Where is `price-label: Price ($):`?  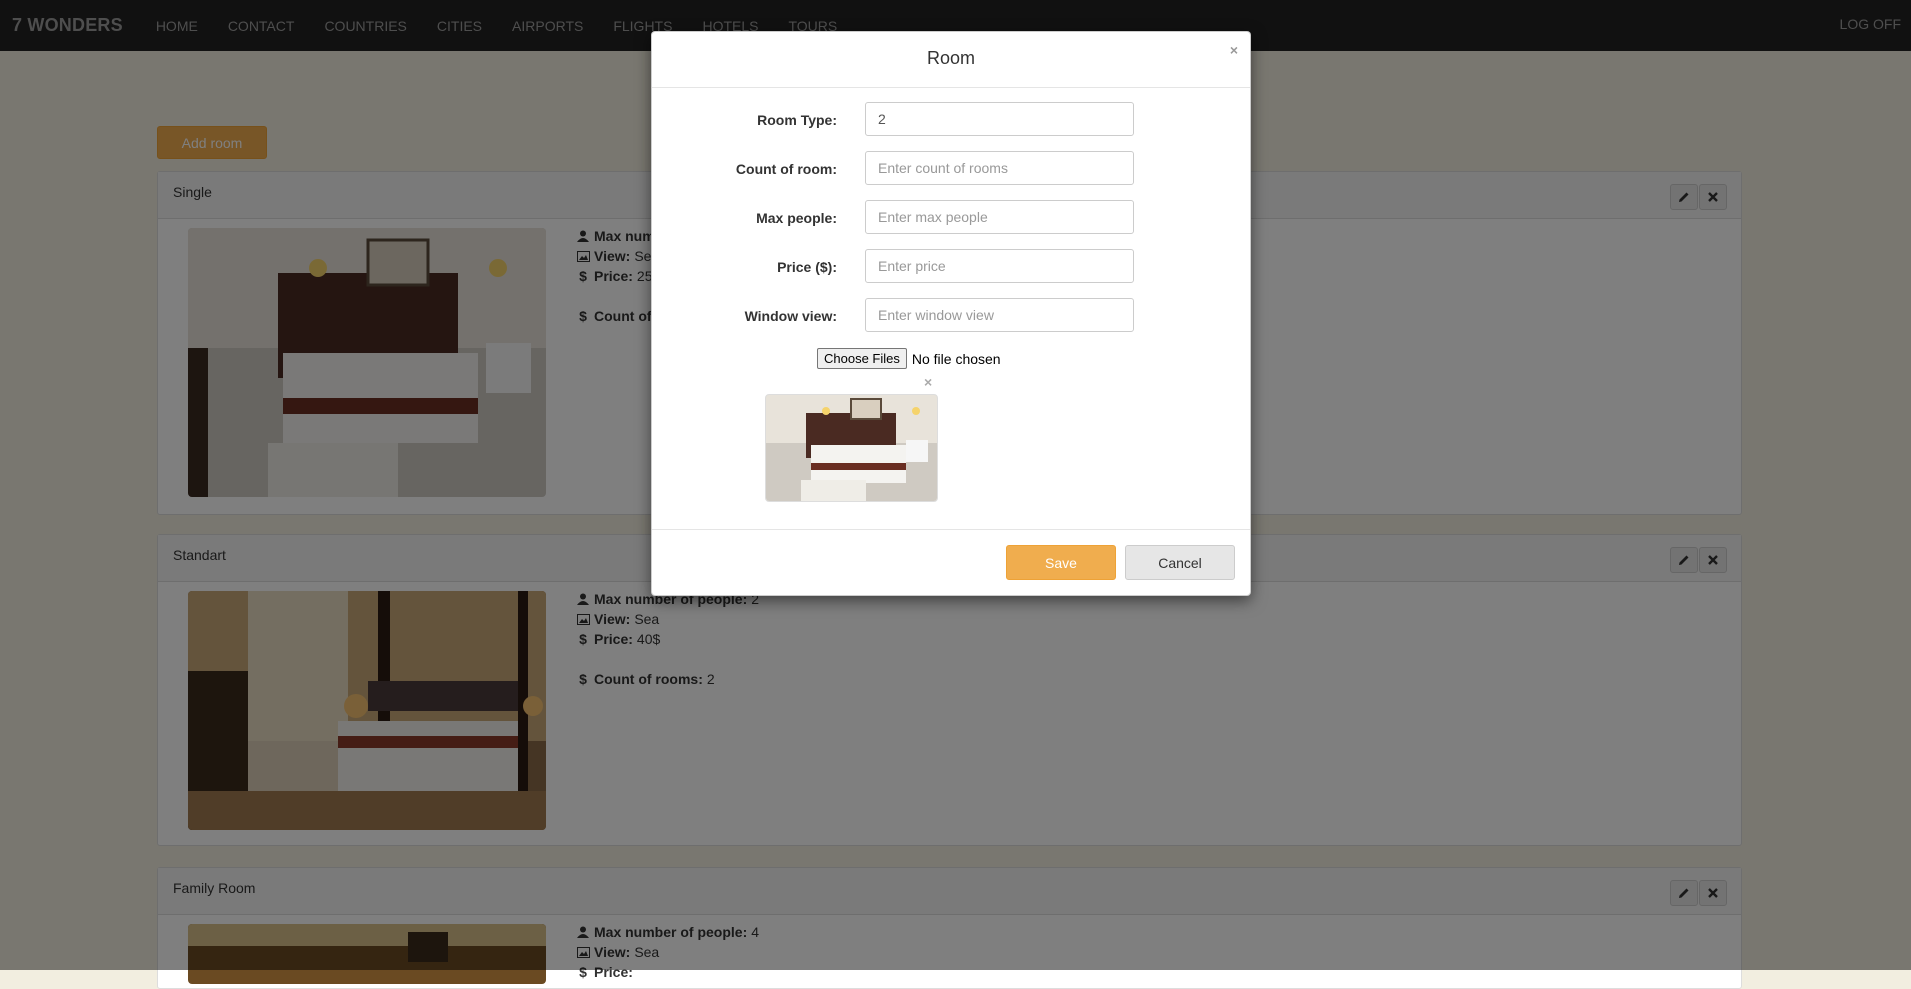 price-label: Price ($): is located at coordinates (807, 267).